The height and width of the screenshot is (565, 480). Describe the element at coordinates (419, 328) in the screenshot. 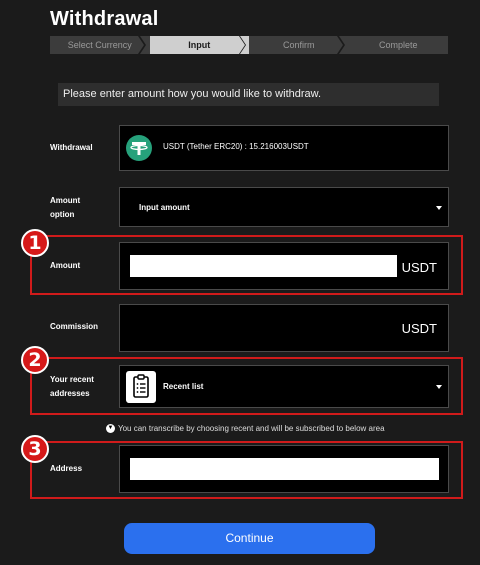

I see `commission-unit: USDT` at that location.